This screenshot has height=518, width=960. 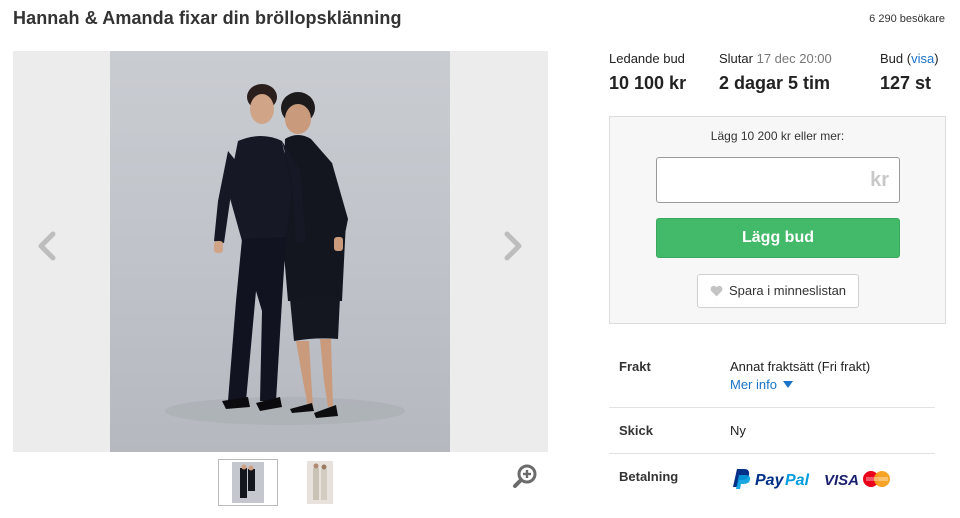 I want to click on next-image-button, so click(x=512, y=246).